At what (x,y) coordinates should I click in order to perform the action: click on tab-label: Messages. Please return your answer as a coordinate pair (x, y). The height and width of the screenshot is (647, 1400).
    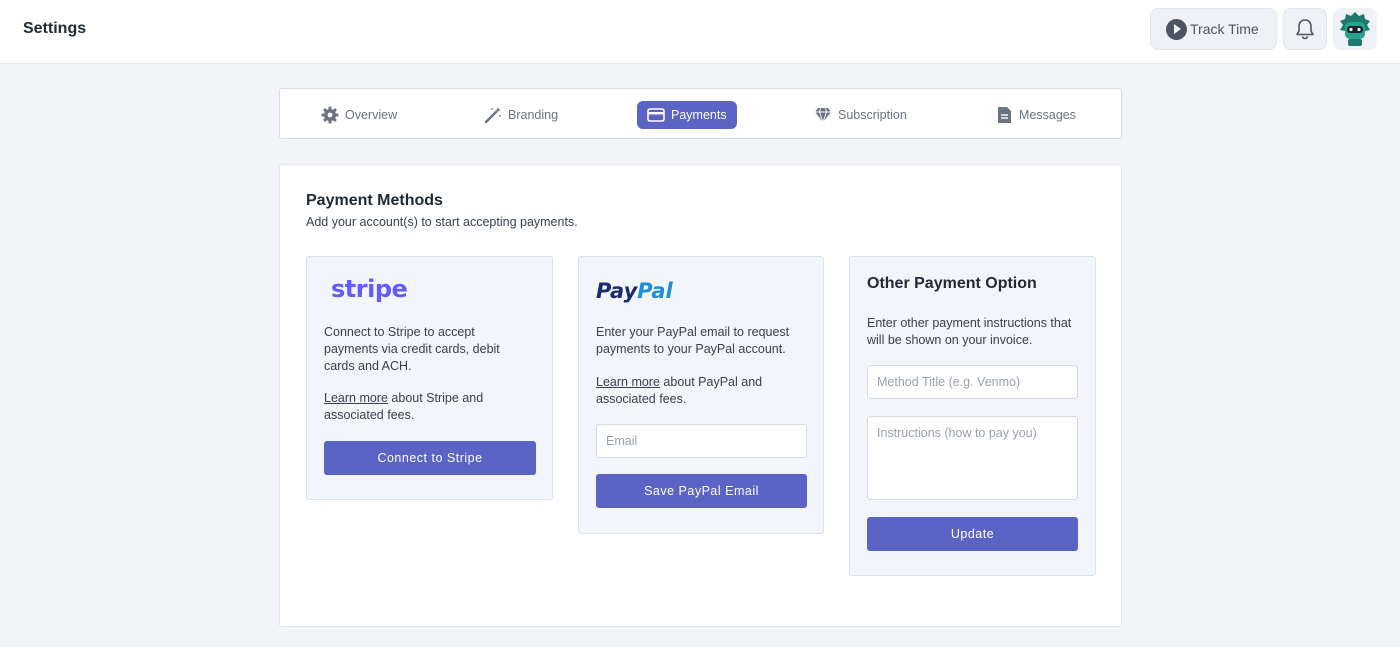
    Looking at the image, I should click on (1047, 115).